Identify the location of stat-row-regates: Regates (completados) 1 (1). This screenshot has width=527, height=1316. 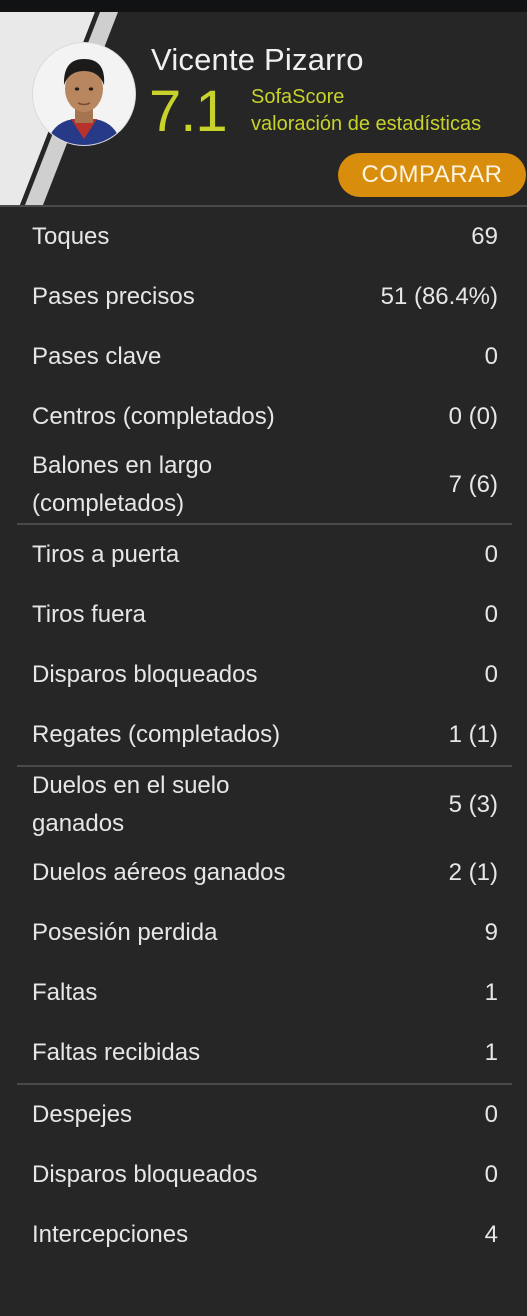
(263, 735).